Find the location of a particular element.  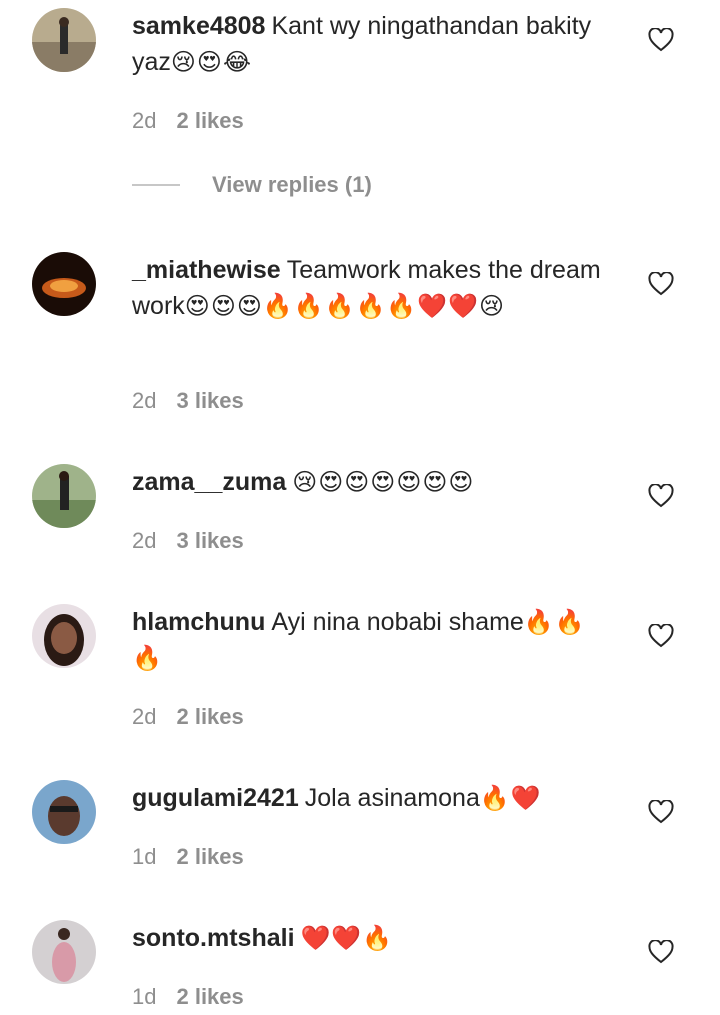

comment-text: Ayi nina nobabi shame is located at coordinates (397, 622).